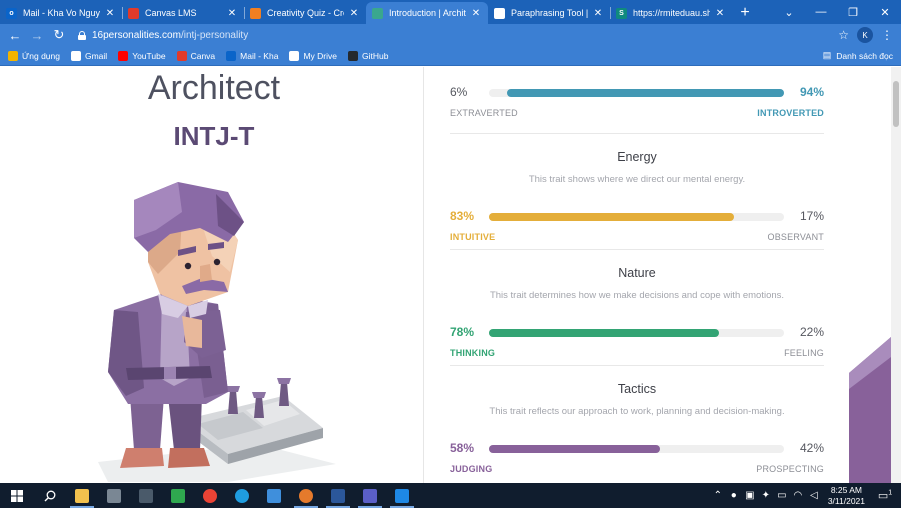 The width and height of the screenshot is (901, 508). I want to click on back-button: ←, so click(15, 35).